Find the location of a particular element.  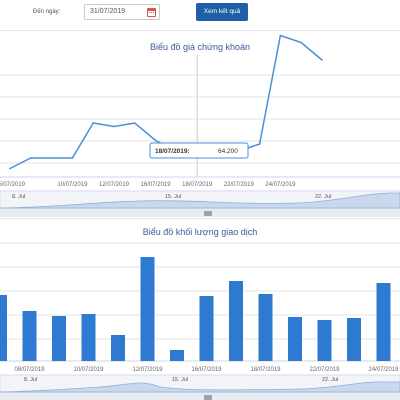

volume-x-tick-label: 22/07/2019 is located at coordinates (324, 370).